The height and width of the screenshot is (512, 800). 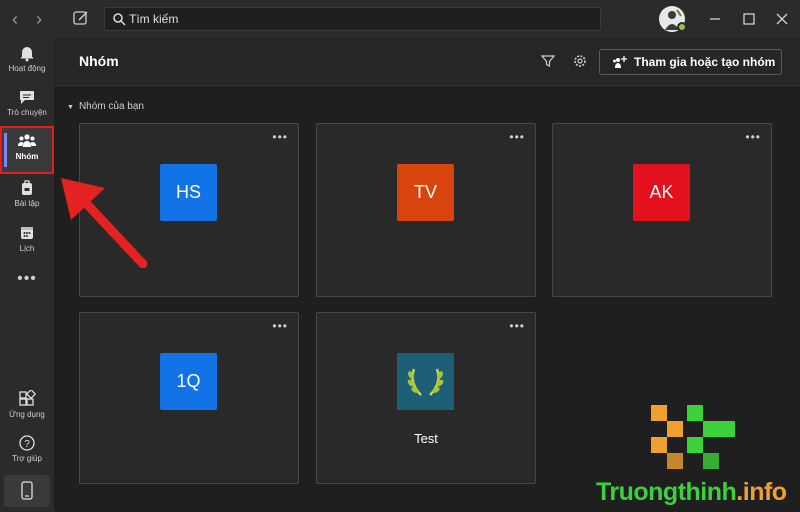 I want to click on watermark-text: Truongthinh.info, so click(x=691, y=492).